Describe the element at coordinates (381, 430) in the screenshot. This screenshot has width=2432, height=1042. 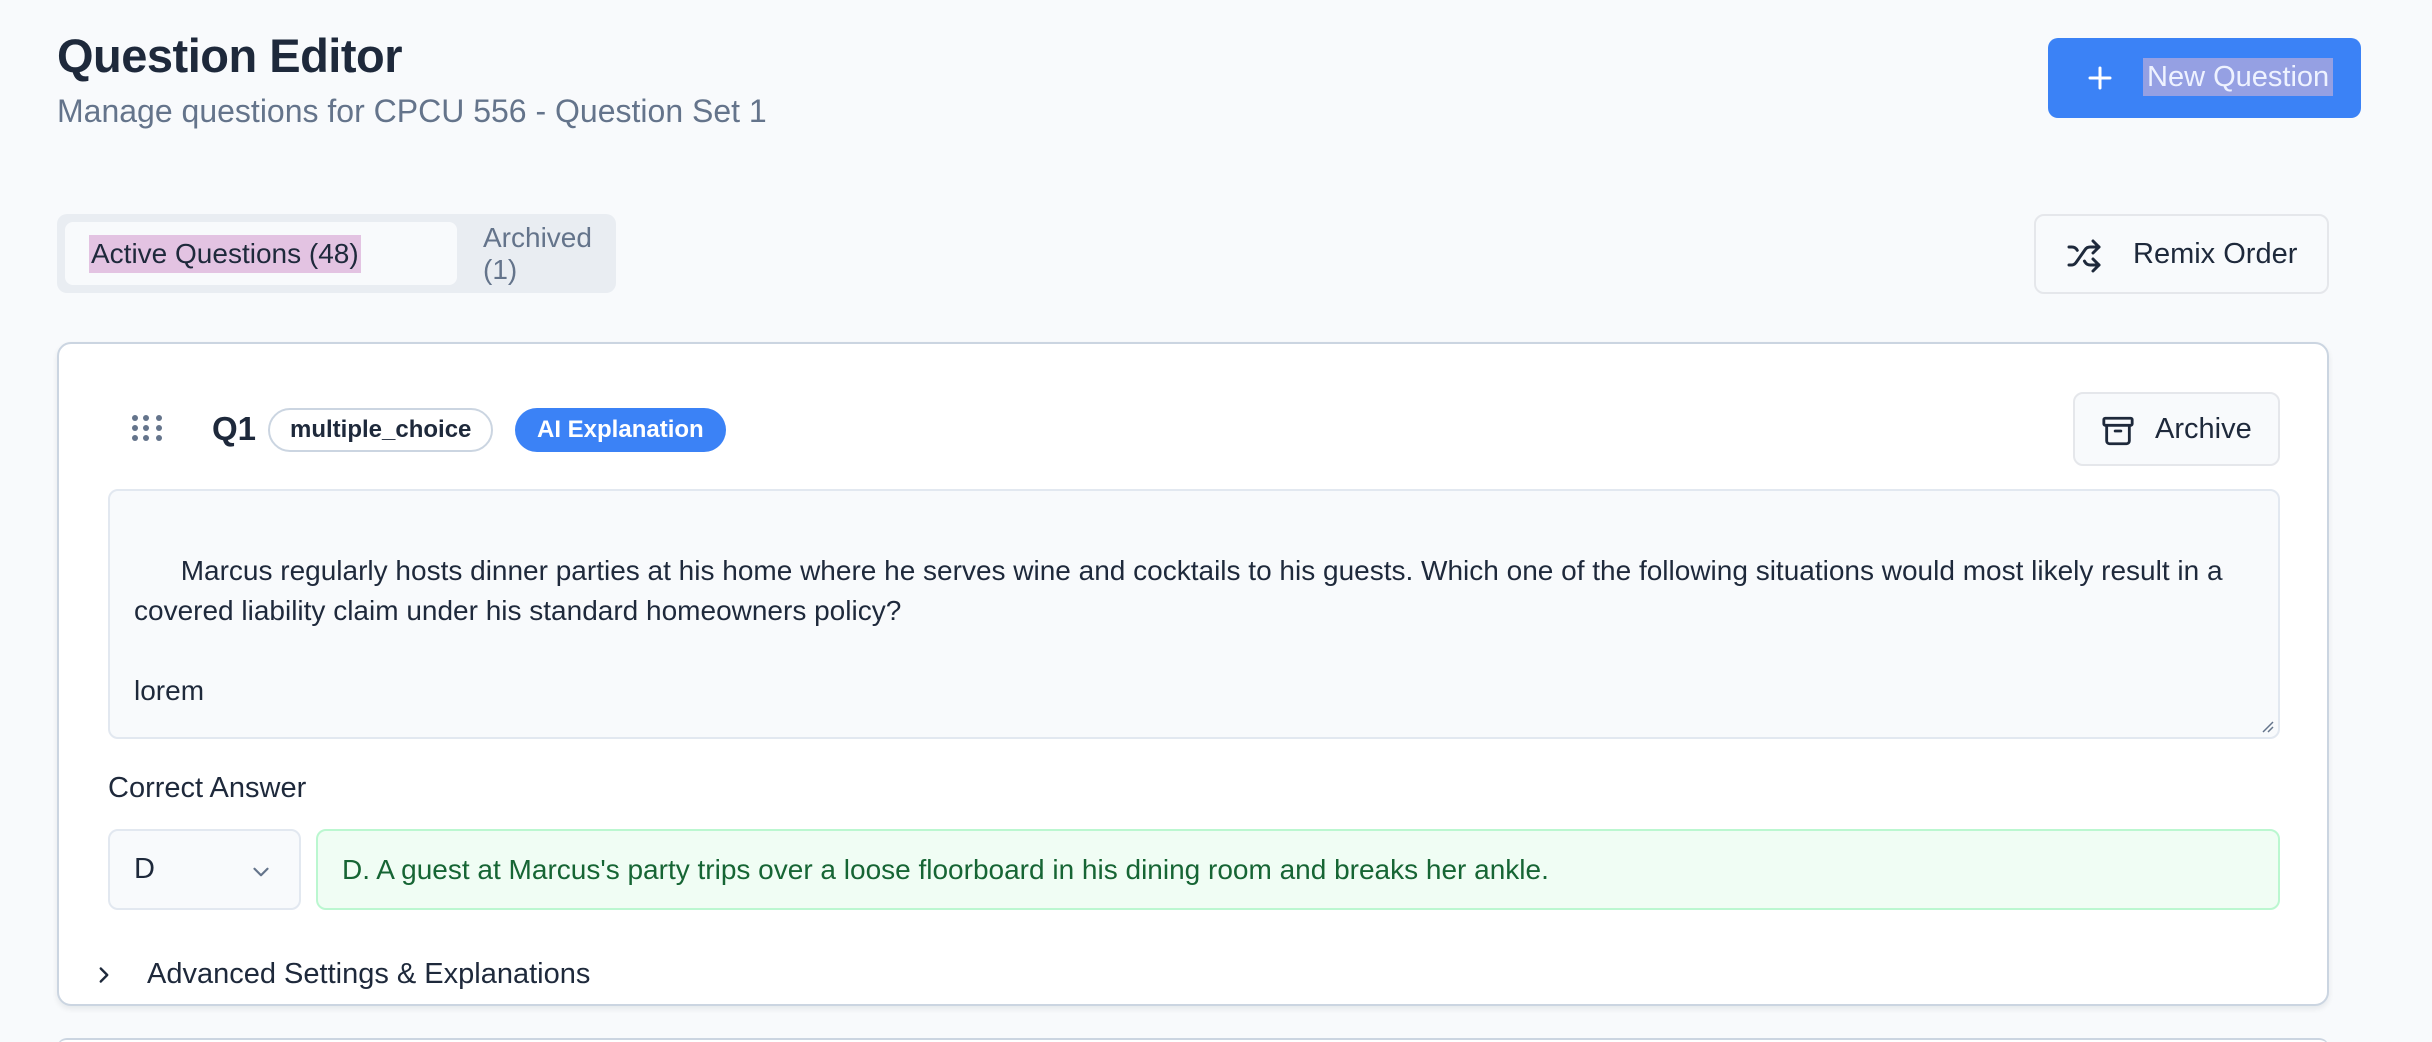
I see `question-type-badge: multiple_choice` at that location.